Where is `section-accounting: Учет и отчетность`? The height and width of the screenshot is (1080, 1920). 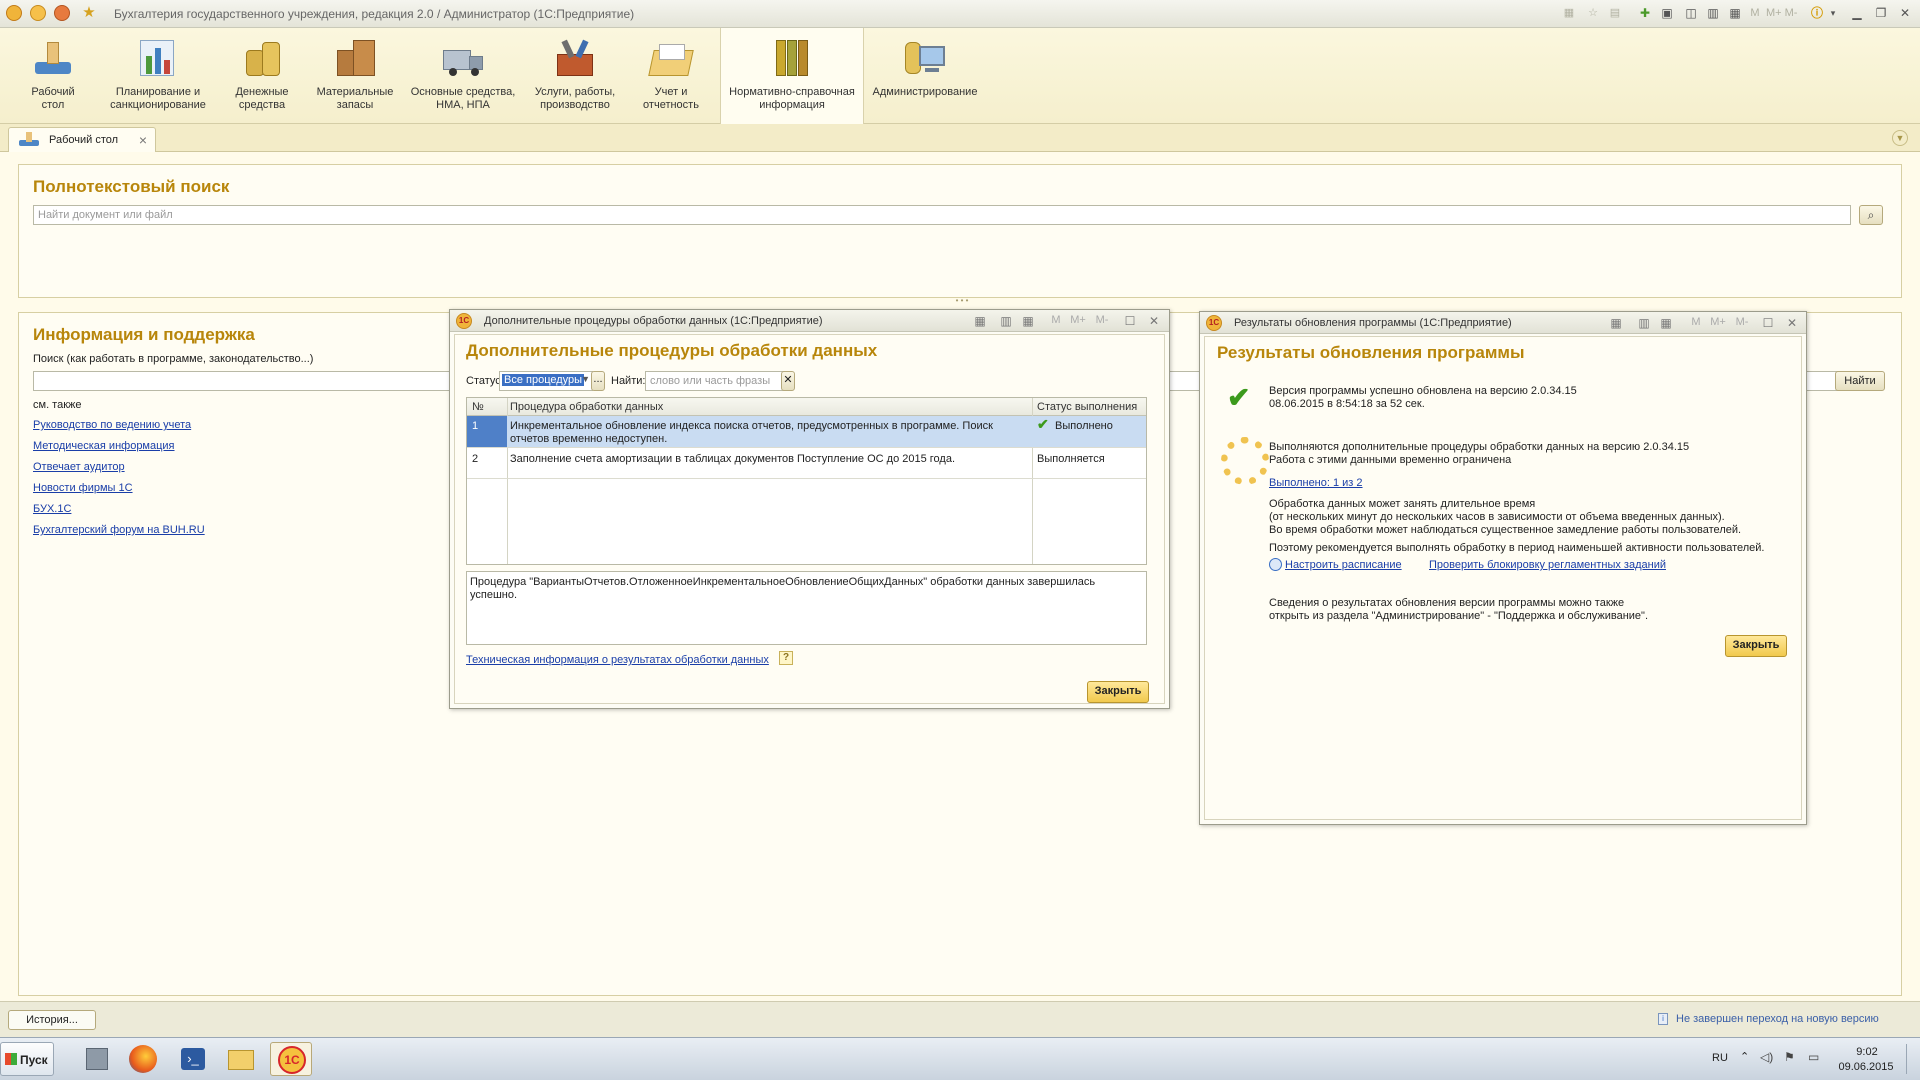
section-accounting: Учет и отчетность is located at coordinates (671, 76).